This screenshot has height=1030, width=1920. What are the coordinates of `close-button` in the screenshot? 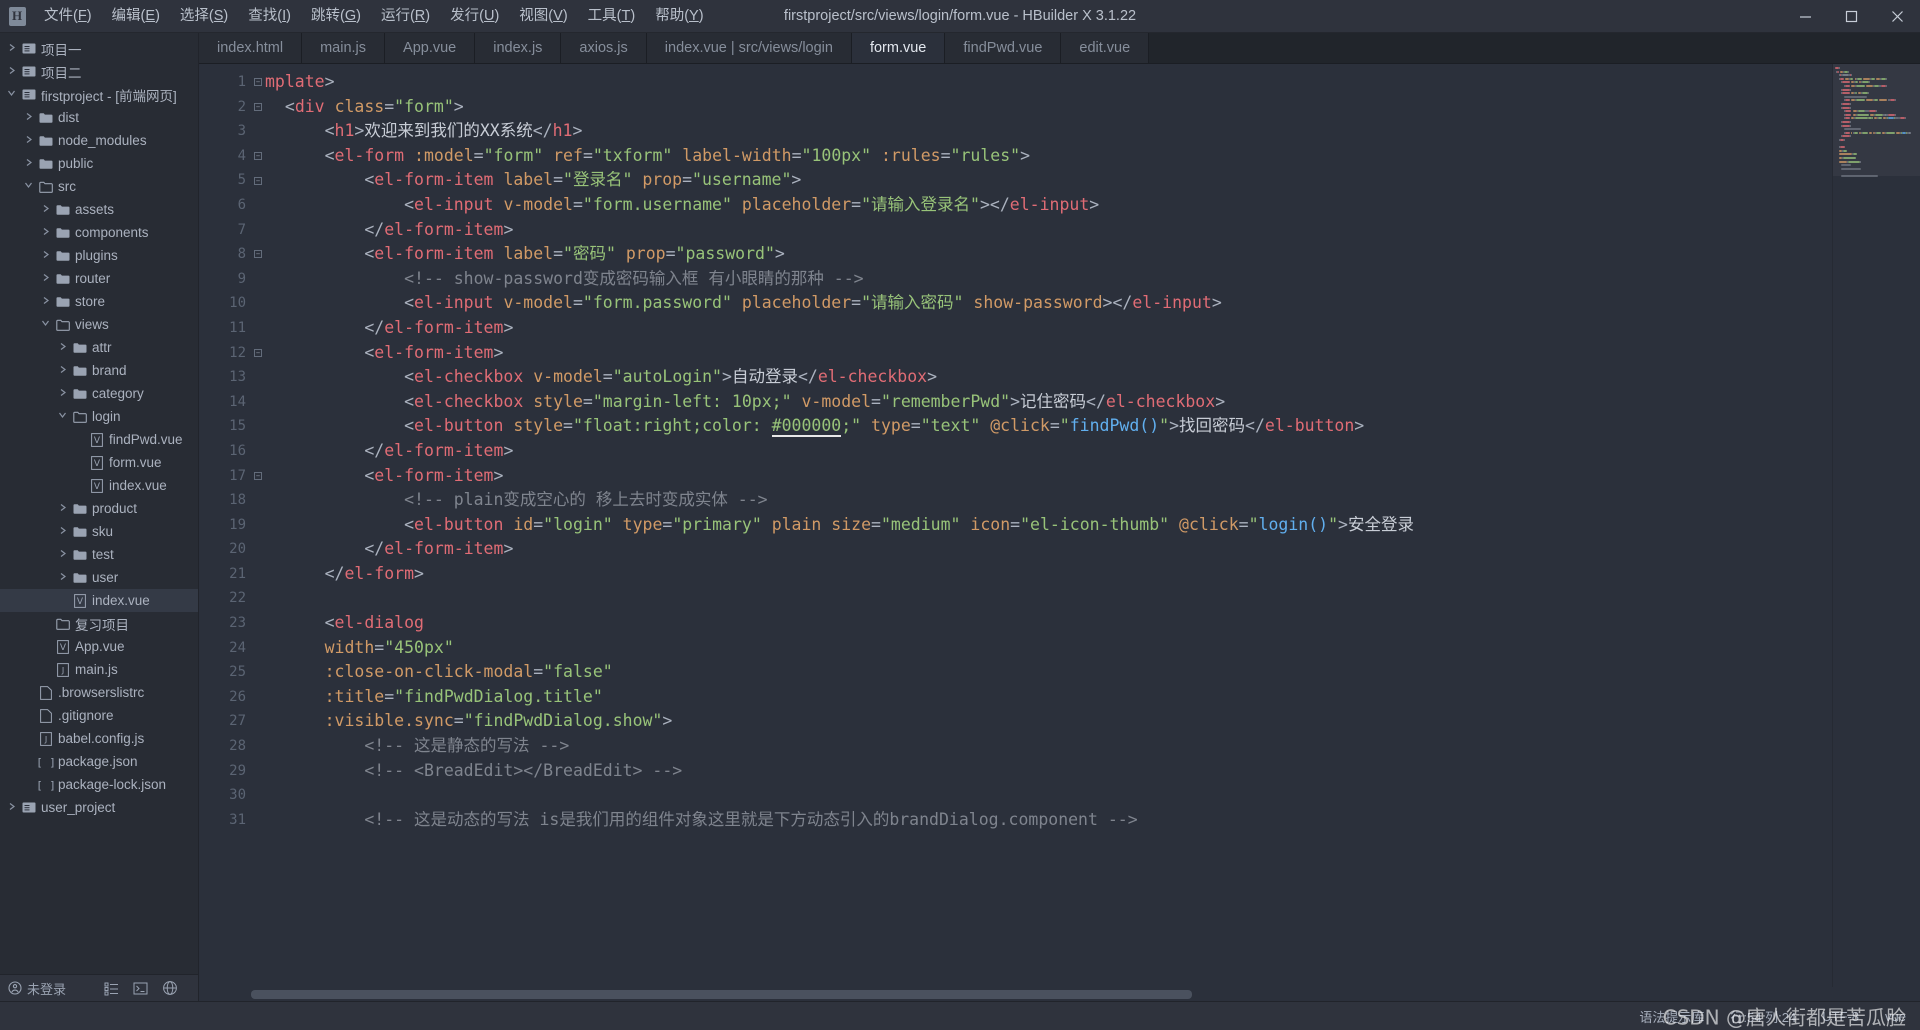 It's located at (1897, 16).